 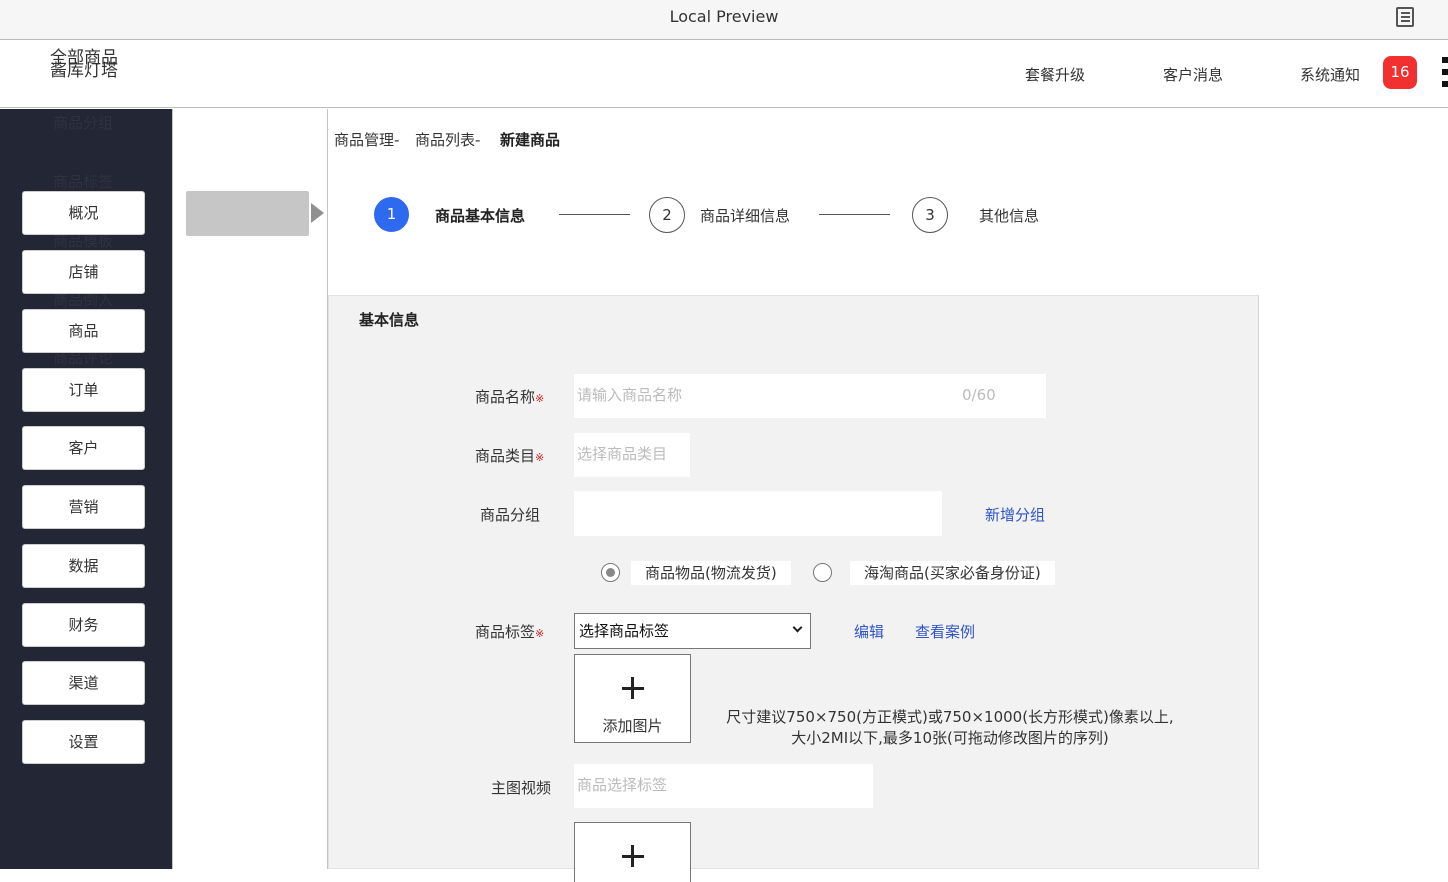 What do you see at coordinates (632, 455) in the screenshot?
I see `category-select: 选择商品类目` at bounding box center [632, 455].